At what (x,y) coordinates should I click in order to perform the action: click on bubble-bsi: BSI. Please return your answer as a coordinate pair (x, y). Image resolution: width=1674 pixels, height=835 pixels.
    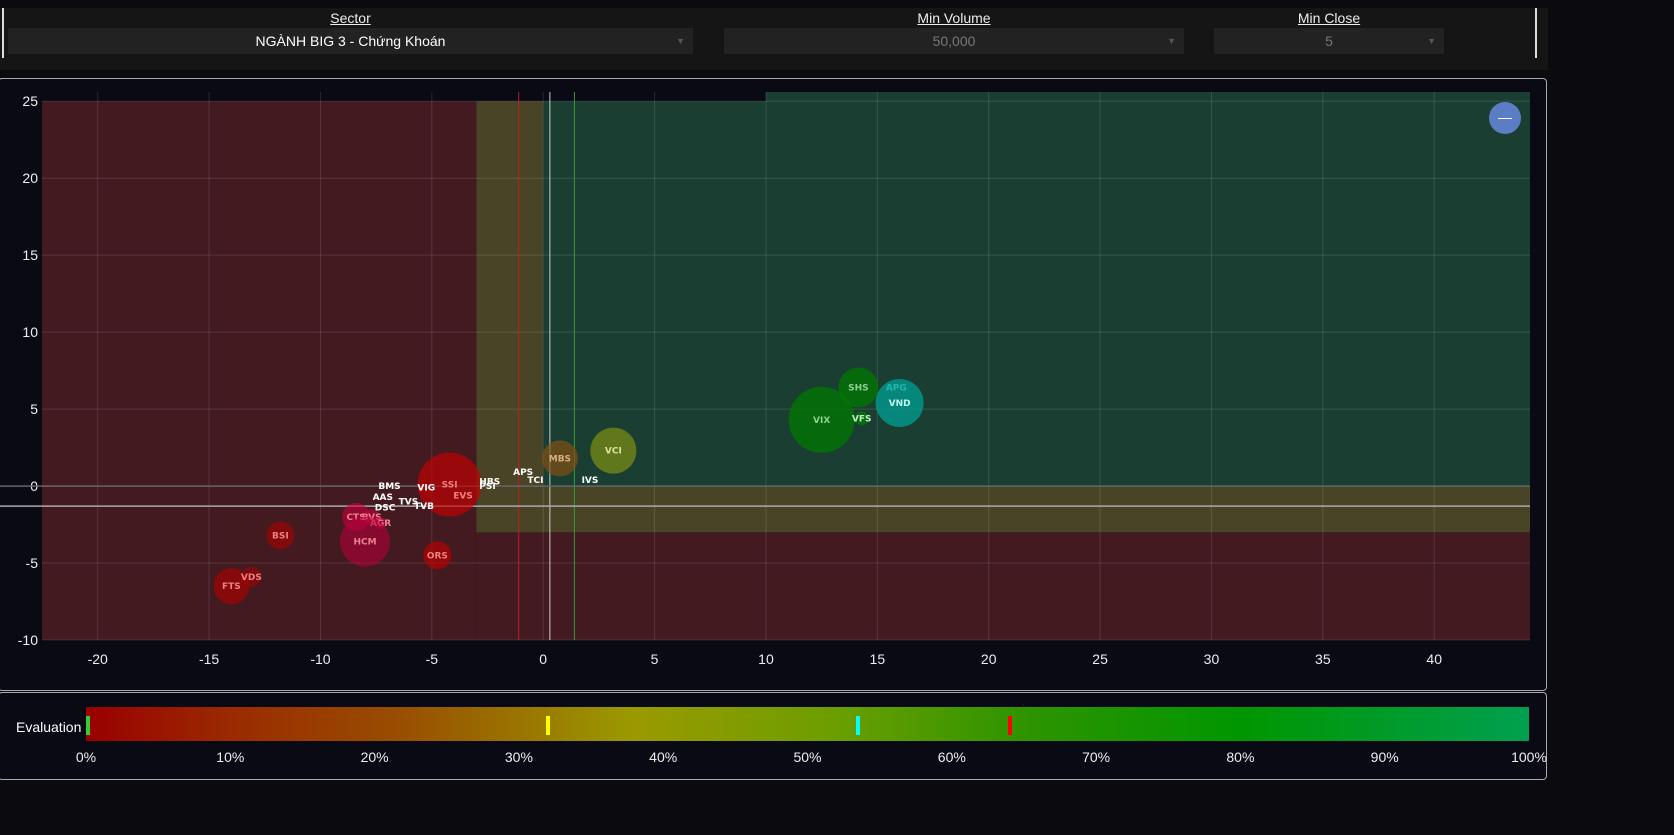
    Looking at the image, I should click on (280, 535).